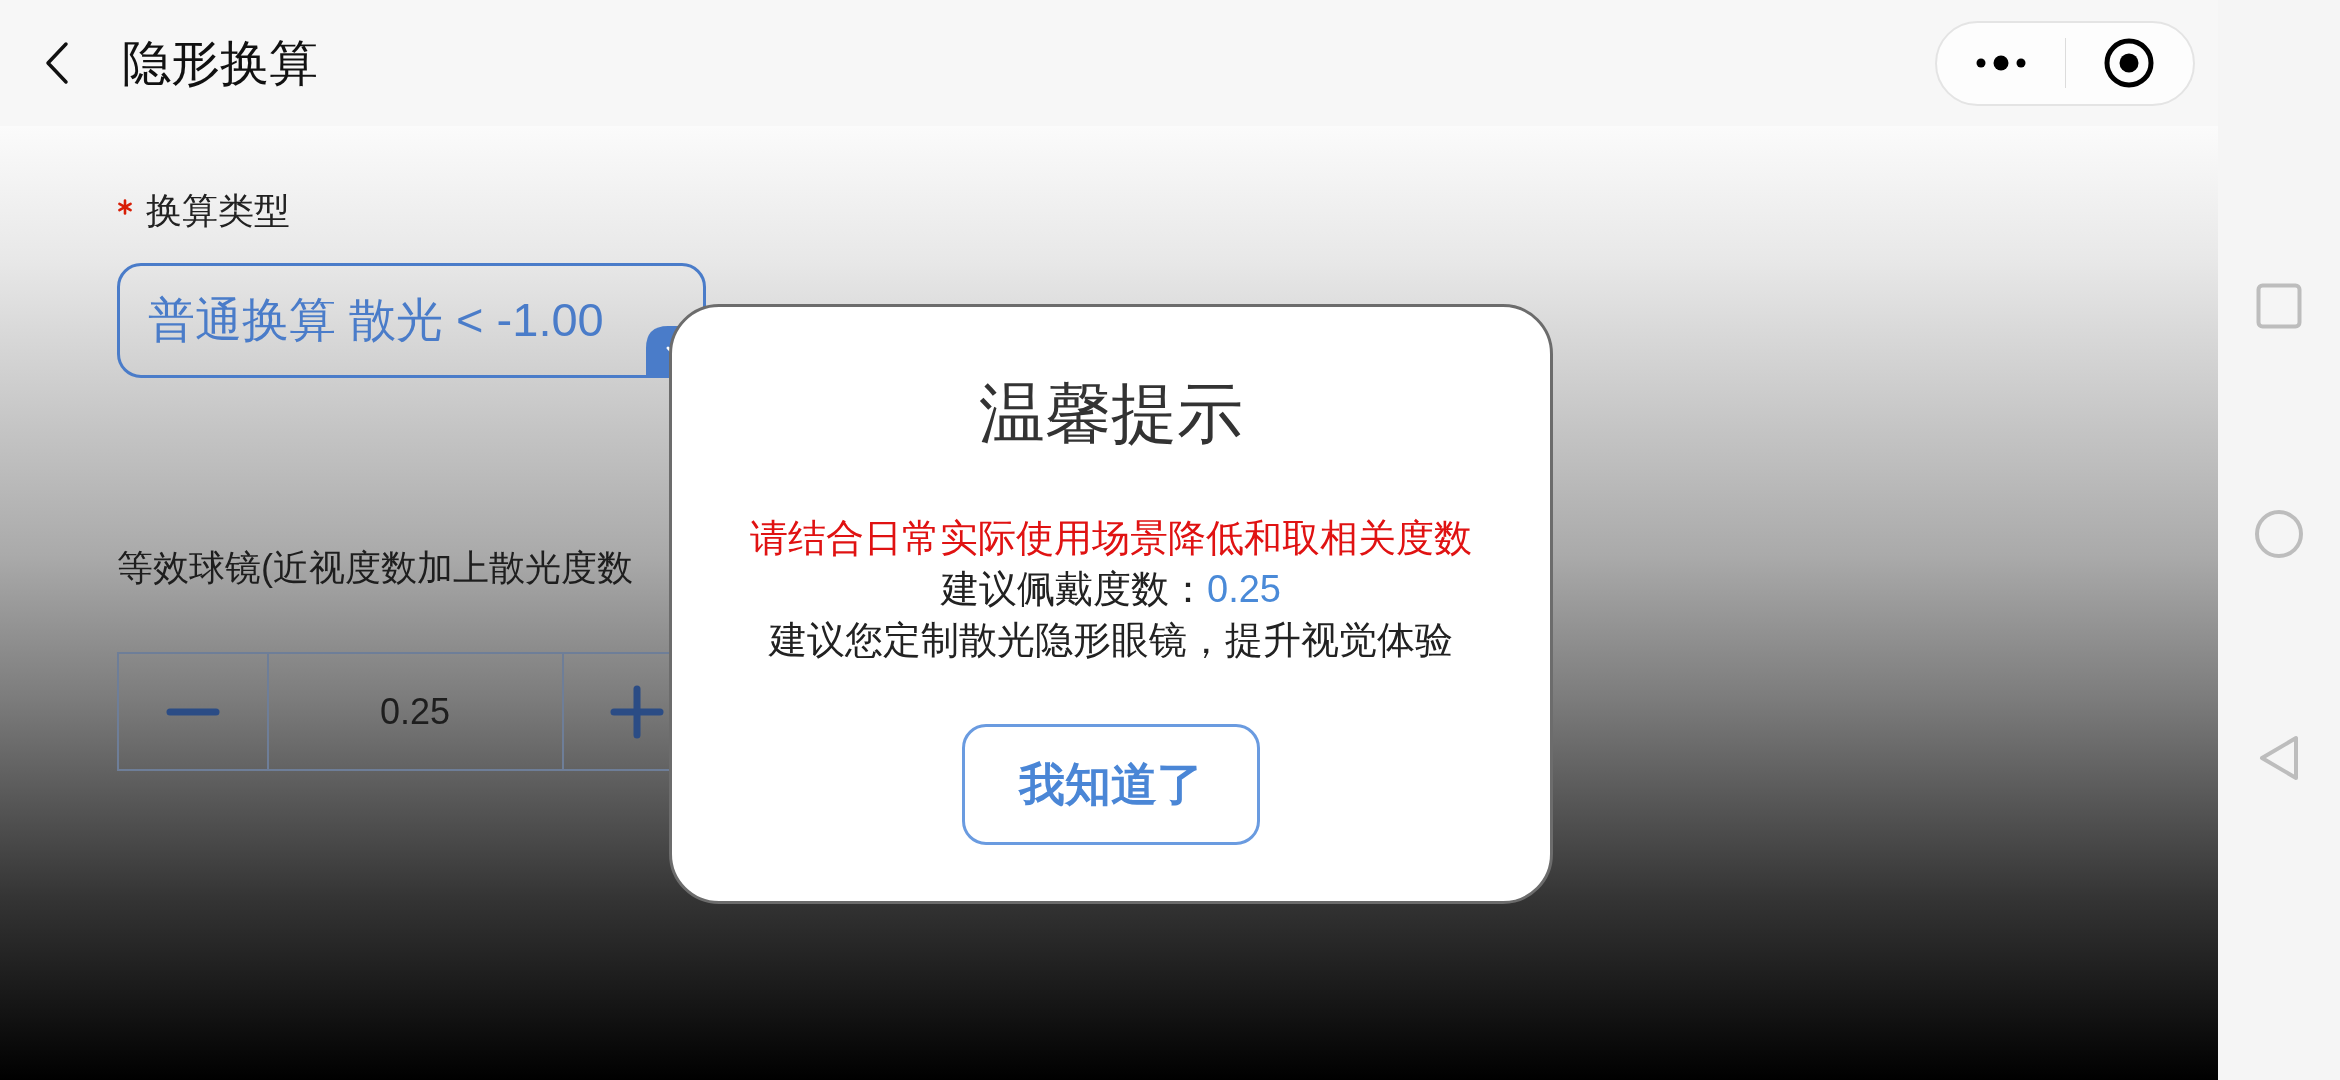 This screenshot has width=2340, height=1080. What do you see at coordinates (2000, 63) in the screenshot?
I see `more-icon` at bounding box center [2000, 63].